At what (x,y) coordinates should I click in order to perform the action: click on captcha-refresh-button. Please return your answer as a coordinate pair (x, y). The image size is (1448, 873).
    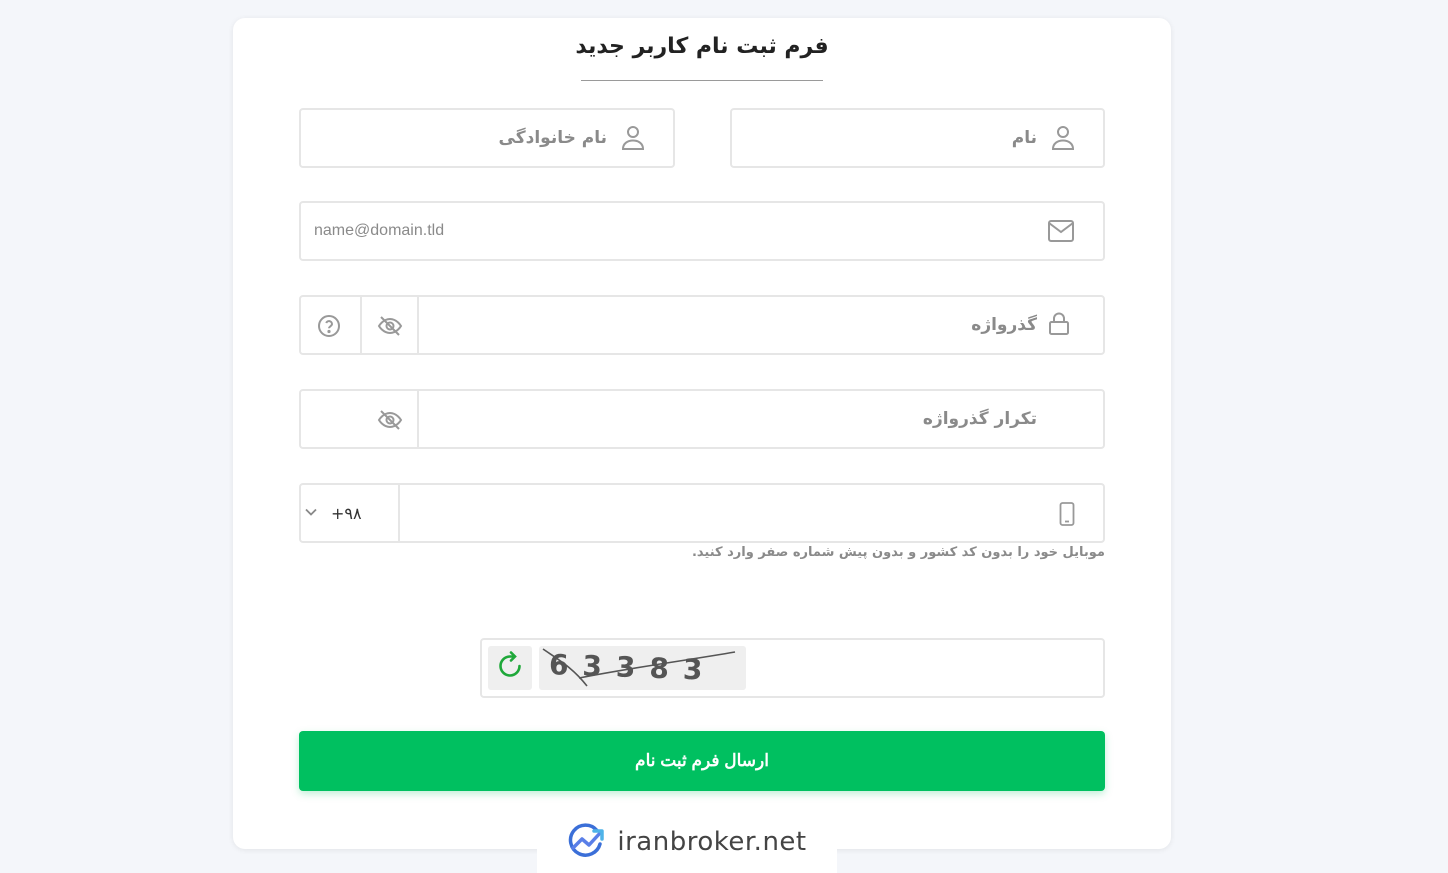
    Looking at the image, I should click on (510, 668).